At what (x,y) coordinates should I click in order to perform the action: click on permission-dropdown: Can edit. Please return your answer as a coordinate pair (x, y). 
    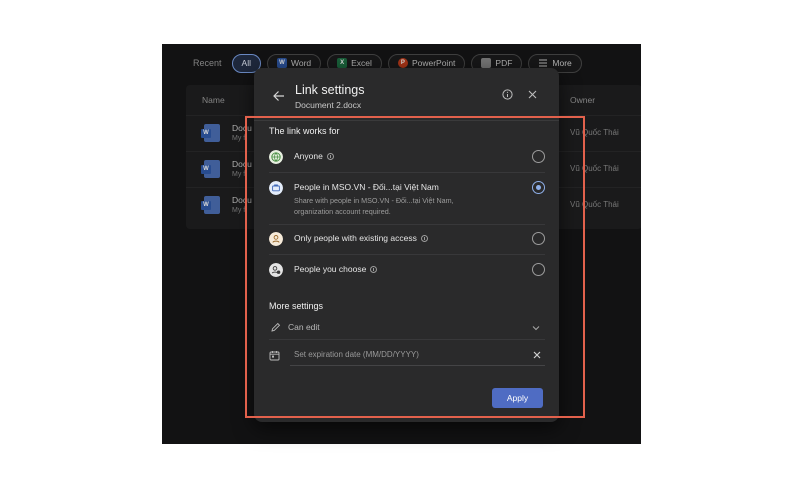
    Looking at the image, I should click on (407, 329).